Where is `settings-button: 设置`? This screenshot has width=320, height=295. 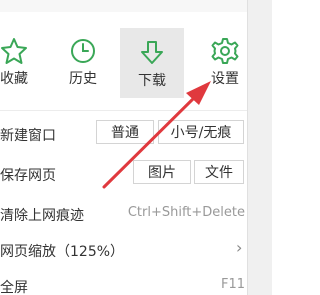
settings-button: 设置 is located at coordinates (225, 61).